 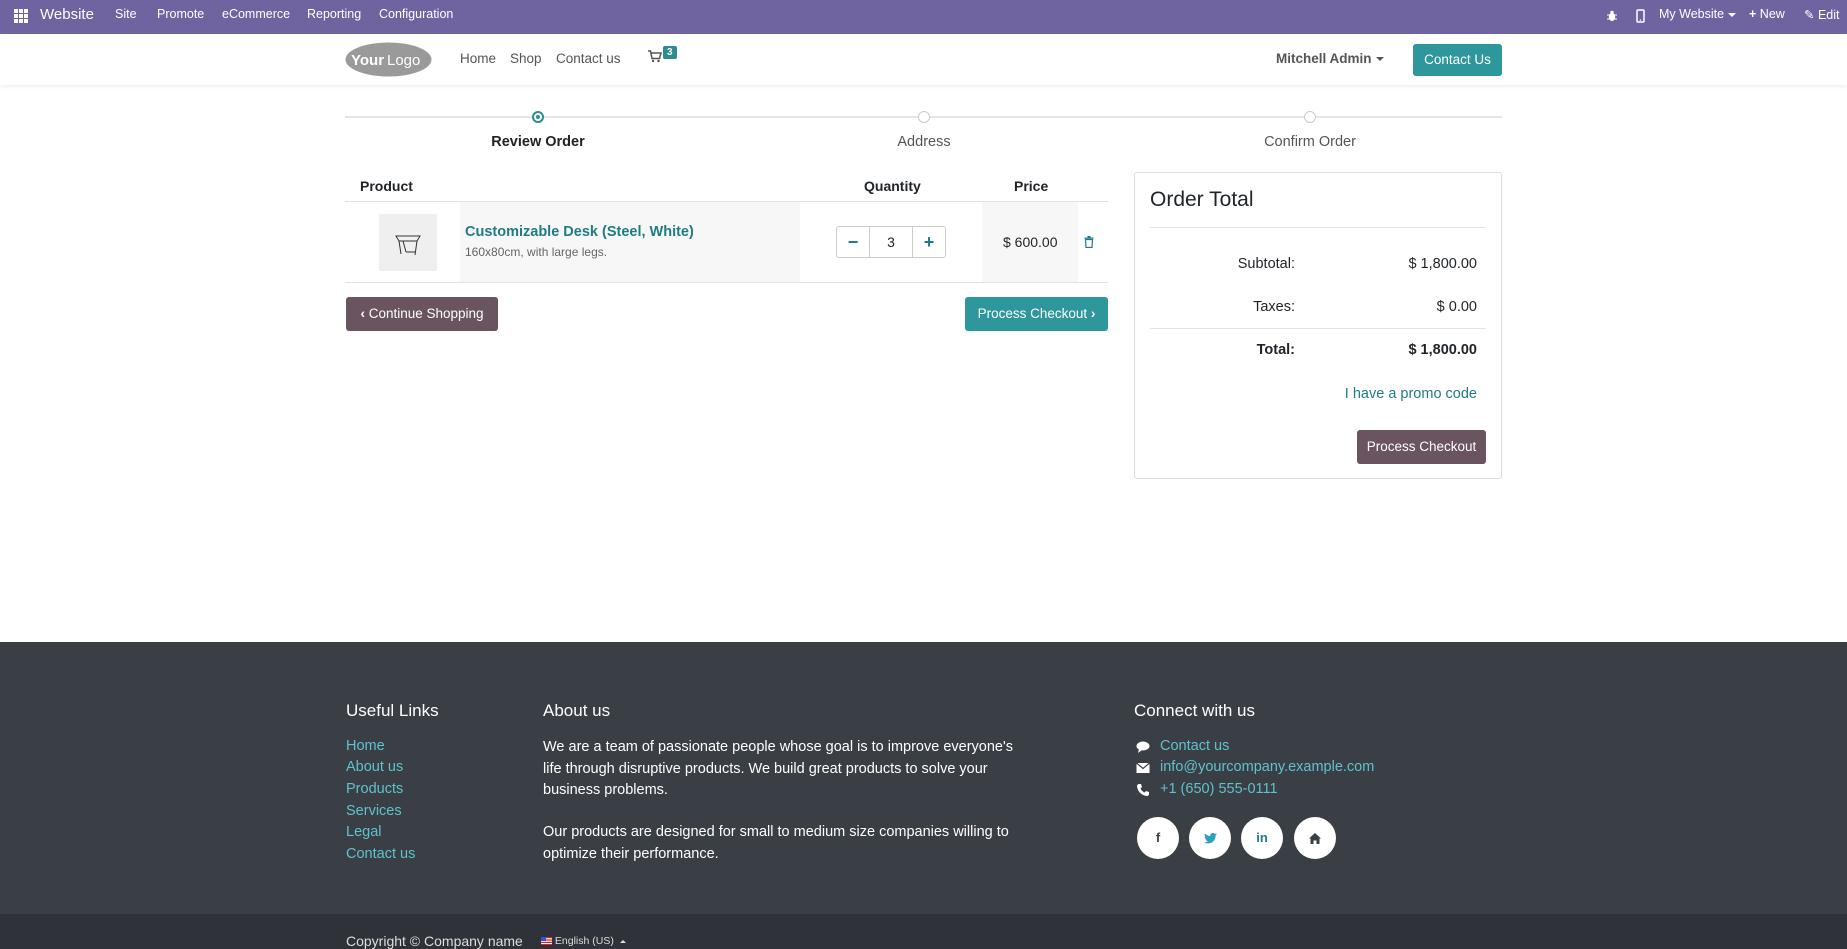 I want to click on us-flag-icon, so click(x=546, y=941).